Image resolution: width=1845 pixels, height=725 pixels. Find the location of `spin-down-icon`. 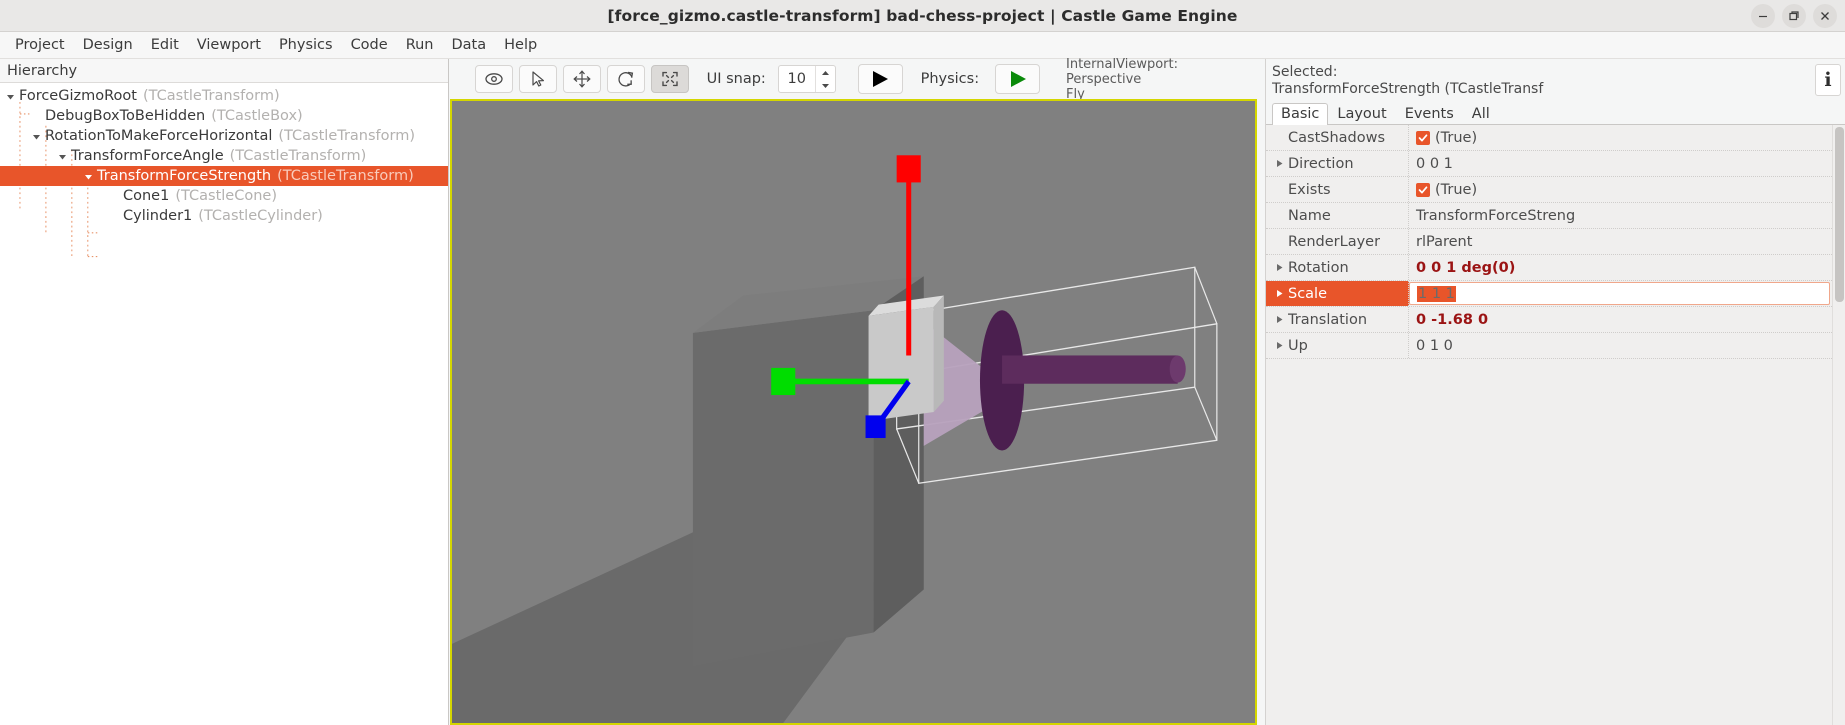

spin-down-icon is located at coordinates (825, 85).